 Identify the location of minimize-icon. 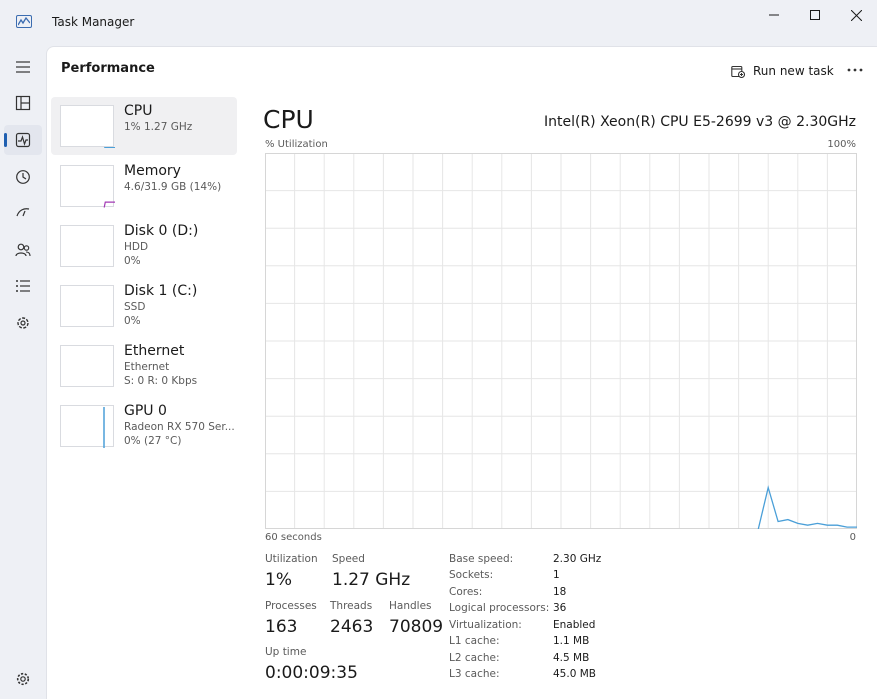
(774, 15).